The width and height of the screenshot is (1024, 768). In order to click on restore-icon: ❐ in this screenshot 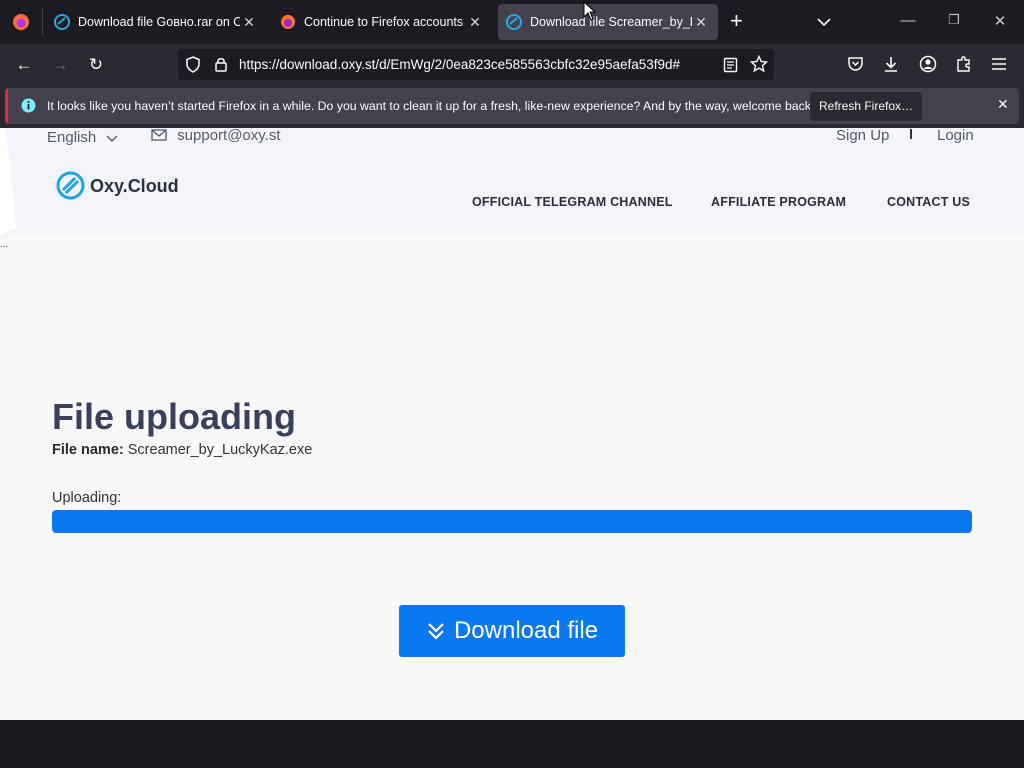, I will do `click(954, 20)`.